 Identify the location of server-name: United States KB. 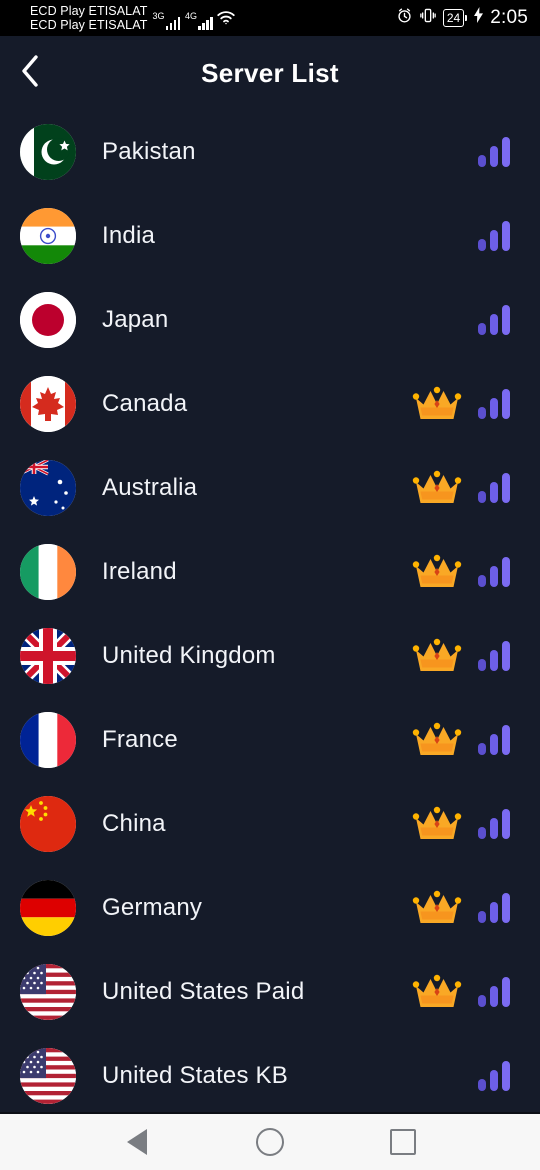
(195, 1075).